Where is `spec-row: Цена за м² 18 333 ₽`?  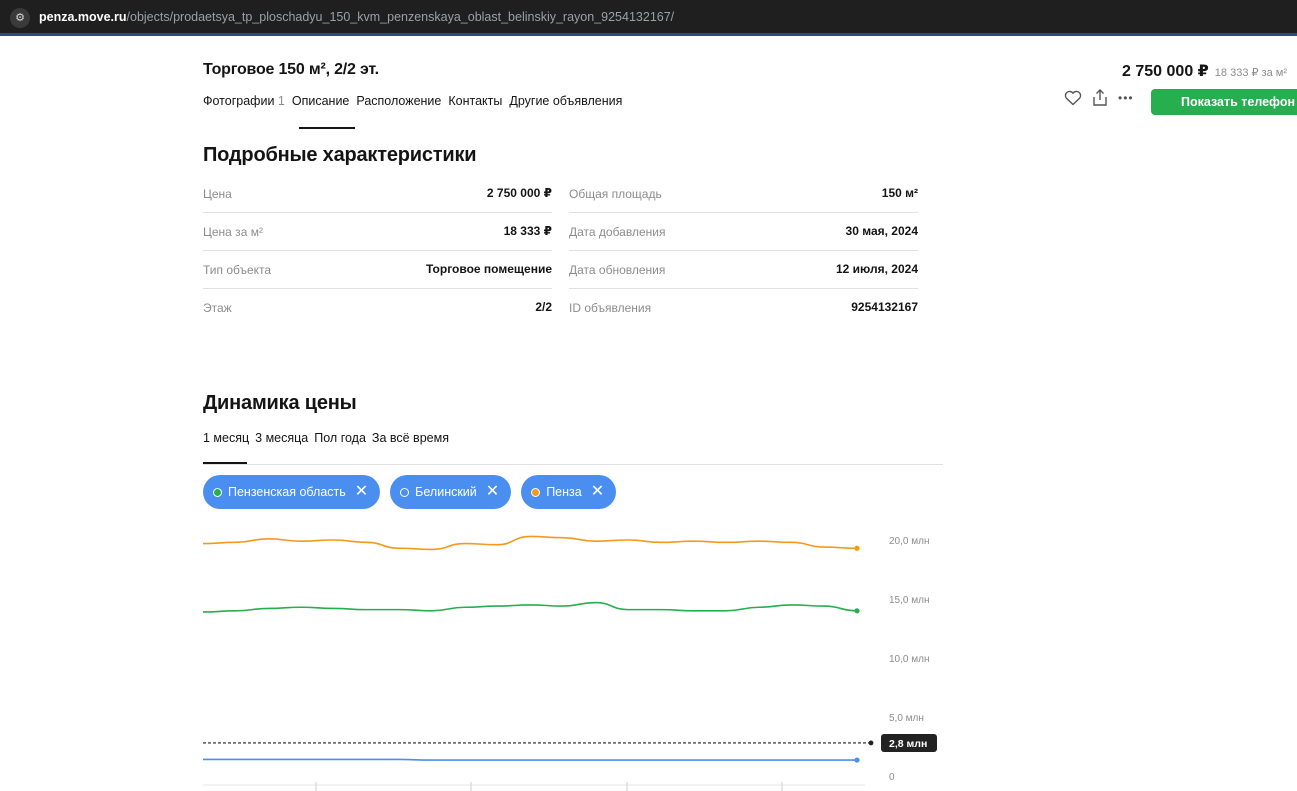
spec-row: Цена за м² 18 333 ₽ is located at coordinates (377, 232).